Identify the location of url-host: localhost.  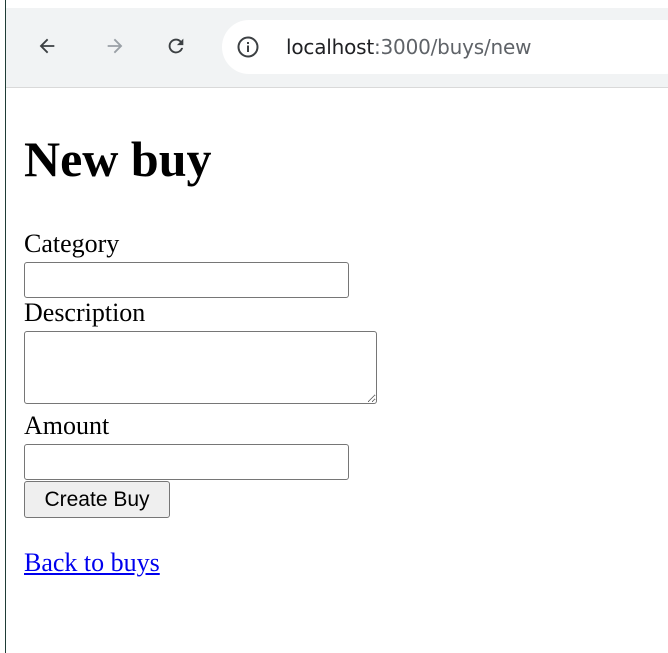
(330, 47).